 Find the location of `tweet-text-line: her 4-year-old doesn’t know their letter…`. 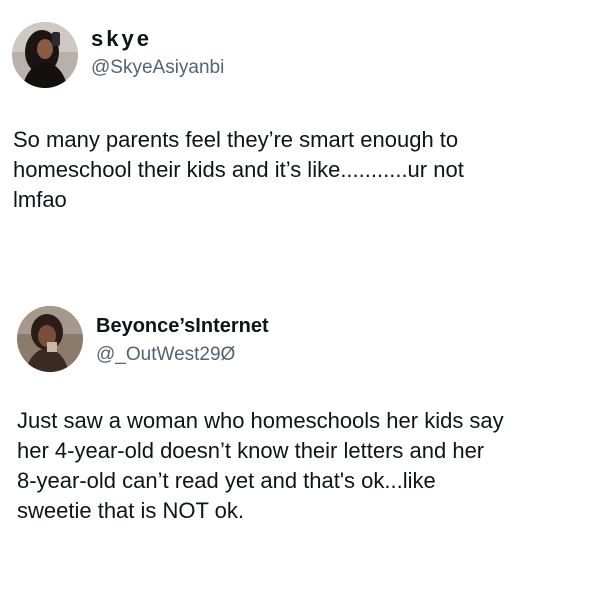

tweet-text-line: her 4-year-old doesn’t know their letter… is located at coordinates (251, 450).